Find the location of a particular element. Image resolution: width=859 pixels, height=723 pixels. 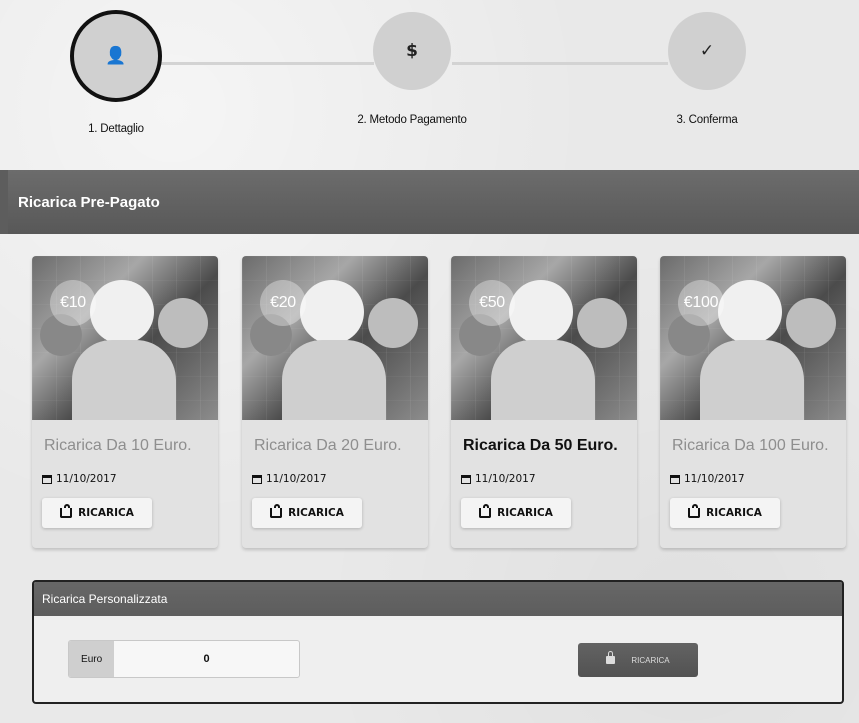

euro-input-group: Euro is located at coordinates (184, 659).